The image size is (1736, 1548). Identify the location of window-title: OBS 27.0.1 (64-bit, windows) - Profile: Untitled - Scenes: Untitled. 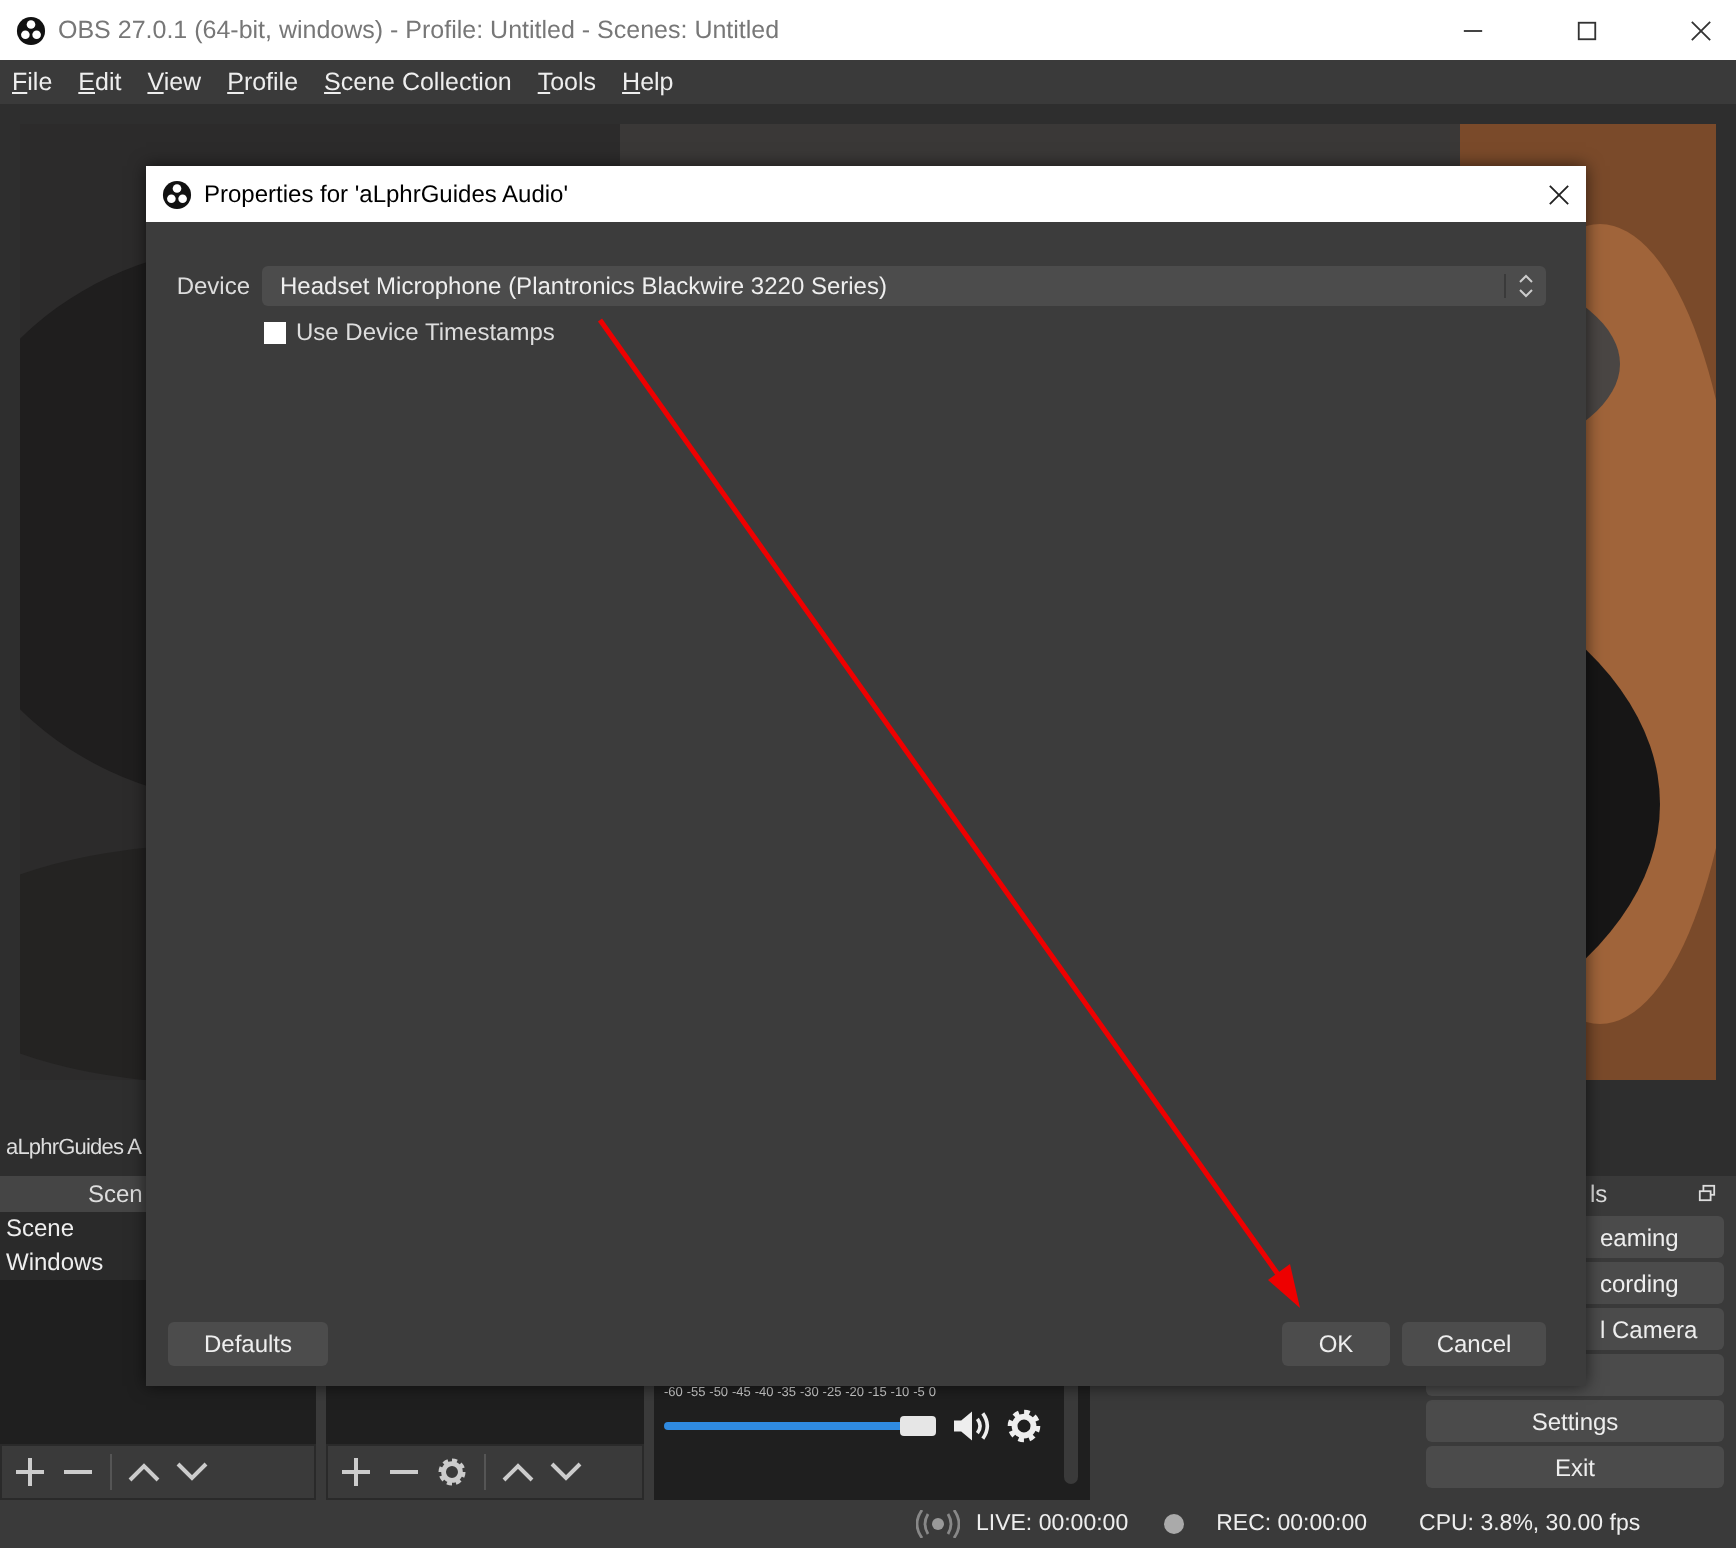
(419, 30).